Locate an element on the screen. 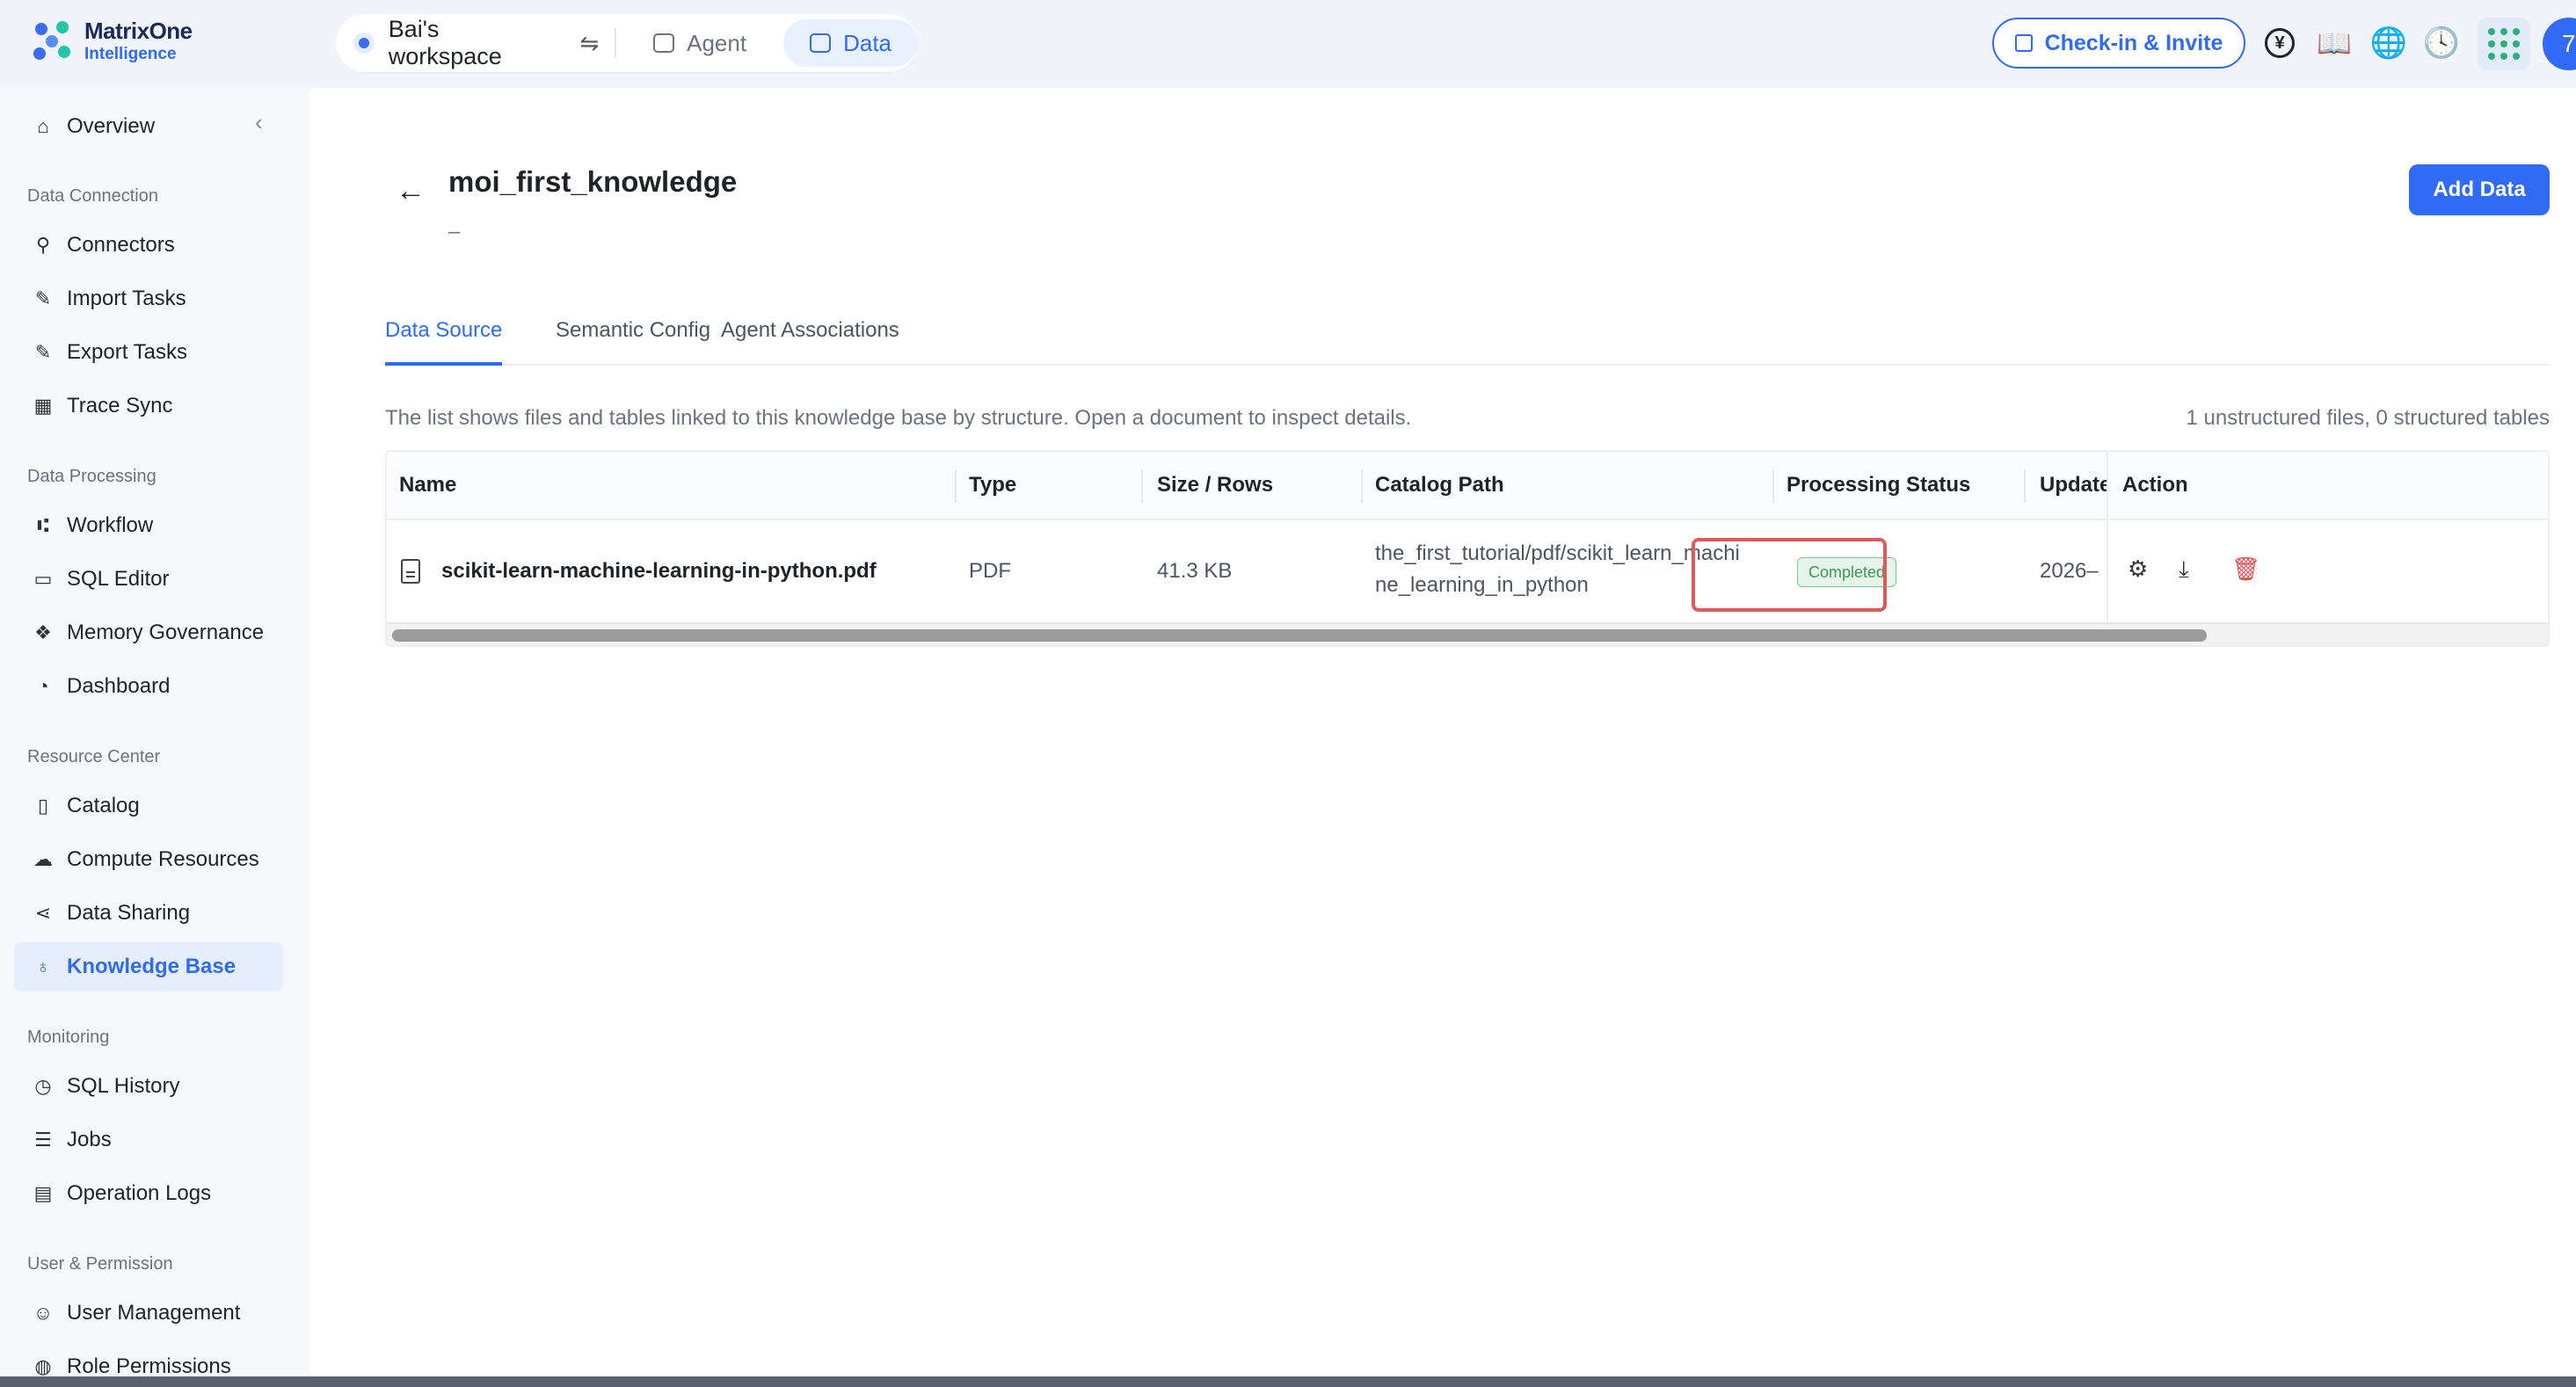  workflow-icon: ⑆ is located at coordinates (43, 525).